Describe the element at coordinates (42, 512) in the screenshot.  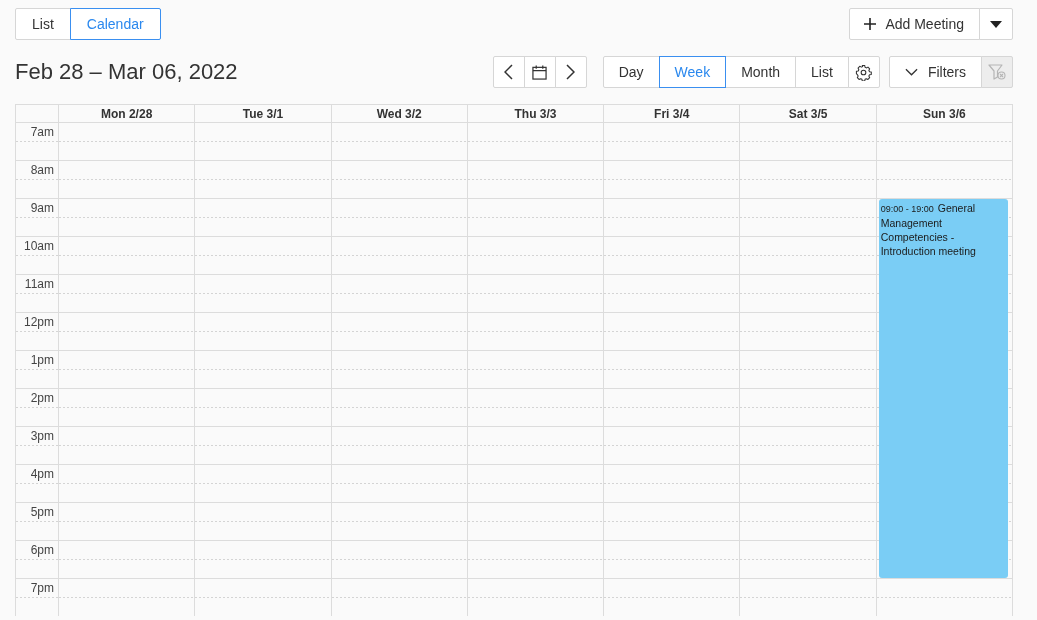
I see `hour-label: 5pm` at that location.